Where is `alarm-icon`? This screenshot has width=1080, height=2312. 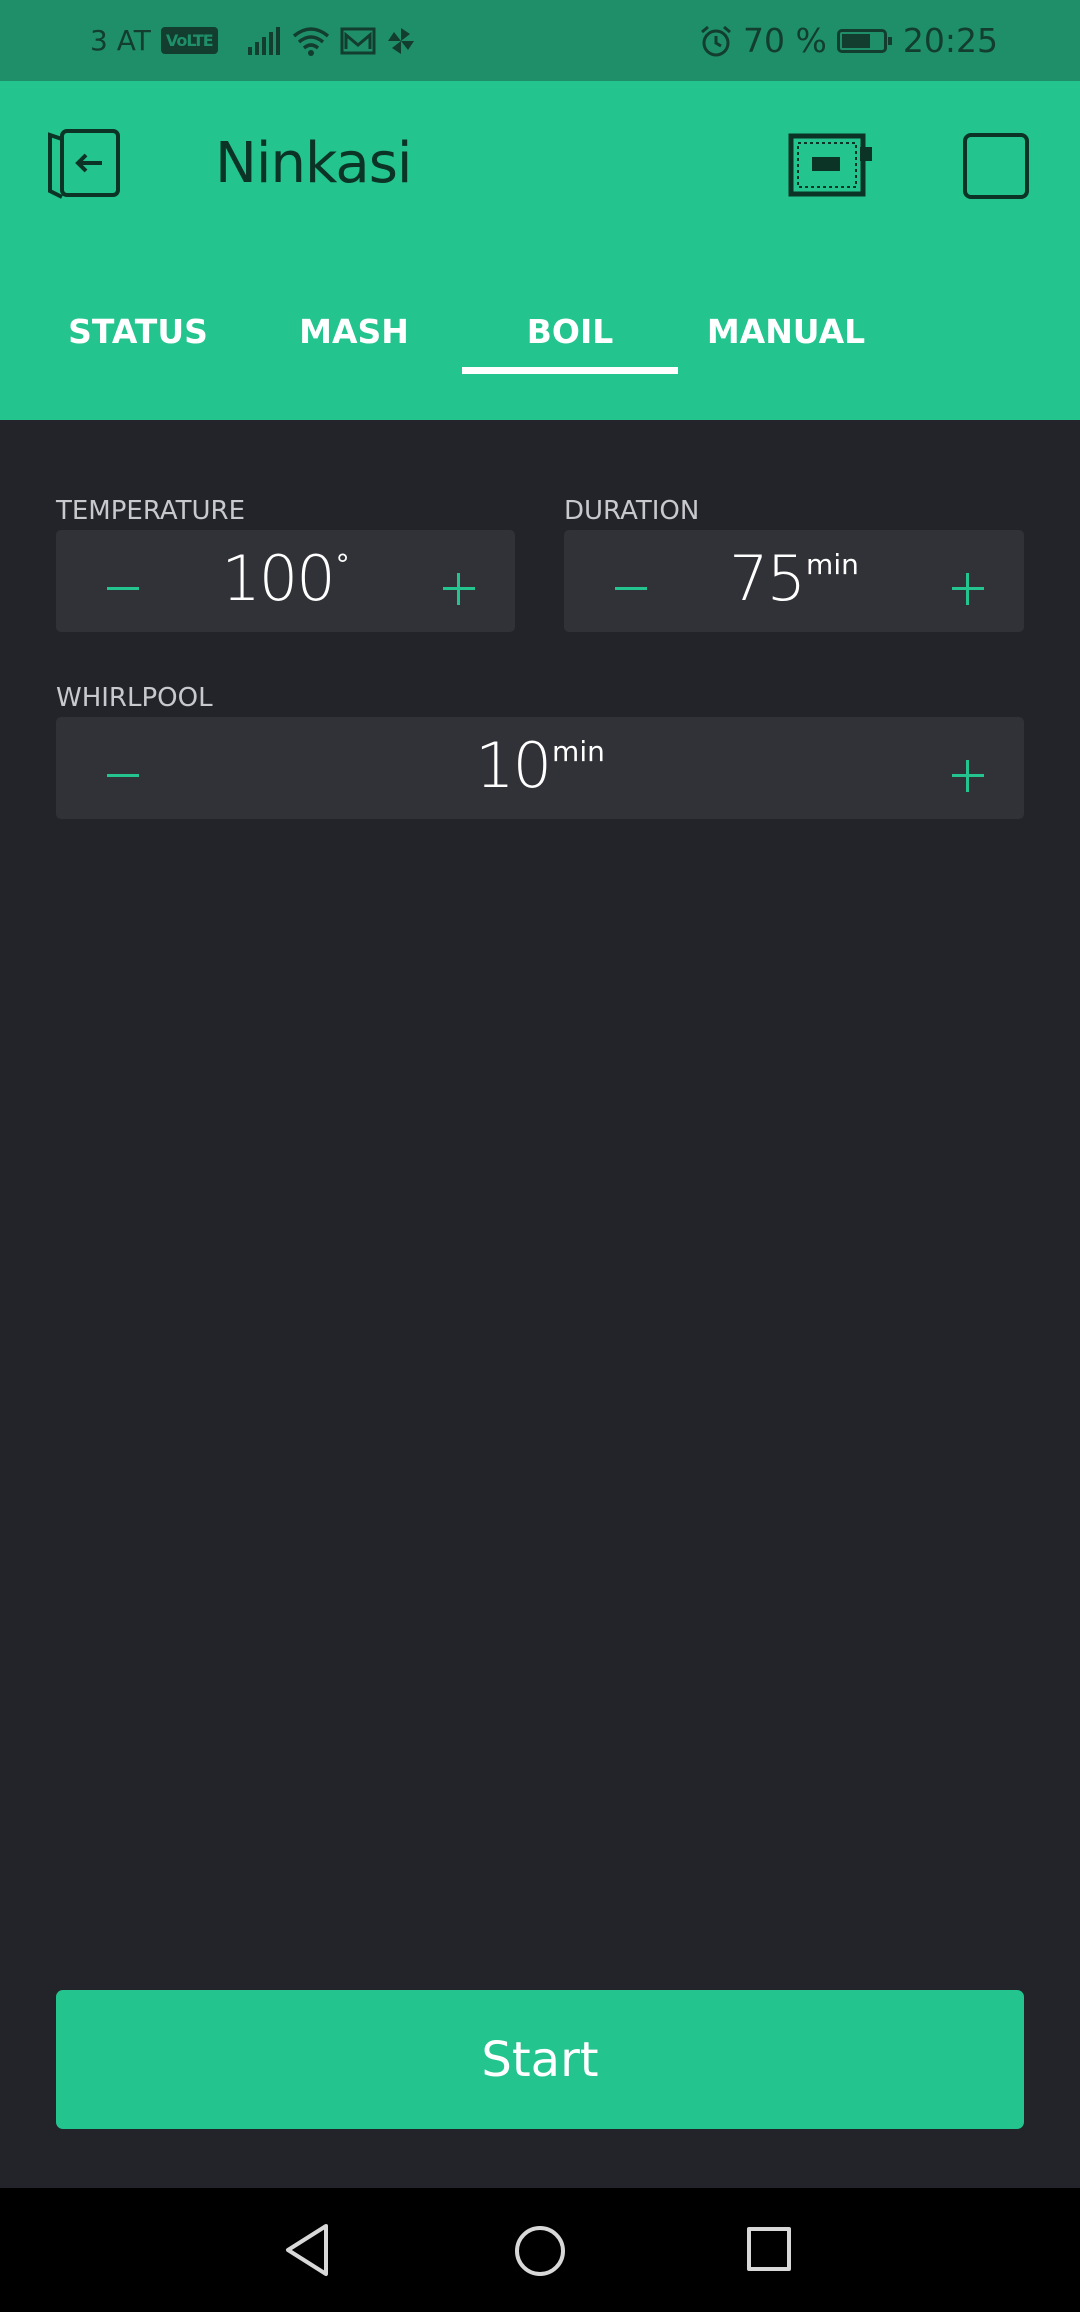
alarm-icon is located at coordinates (716, 41).